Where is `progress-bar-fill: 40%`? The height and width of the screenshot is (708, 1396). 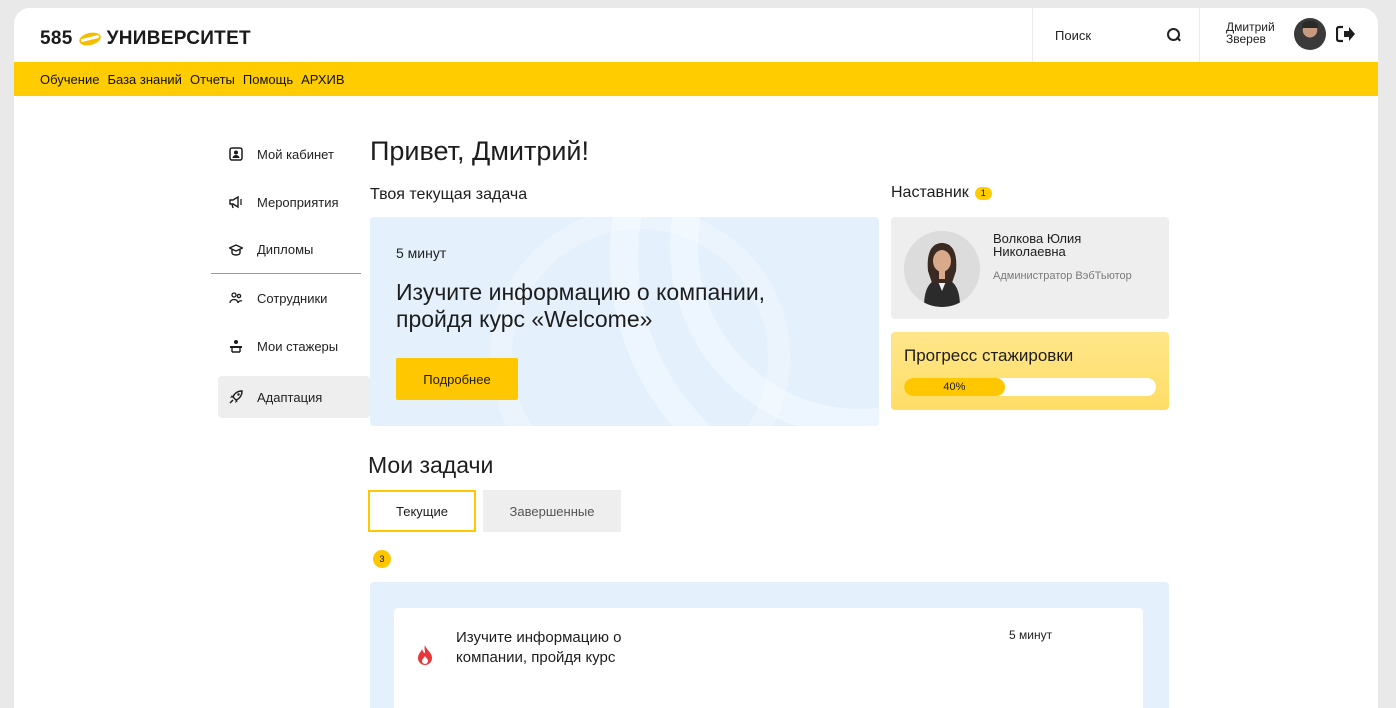 progress-bar-fill: 40% is located at coordinates (954, 387).